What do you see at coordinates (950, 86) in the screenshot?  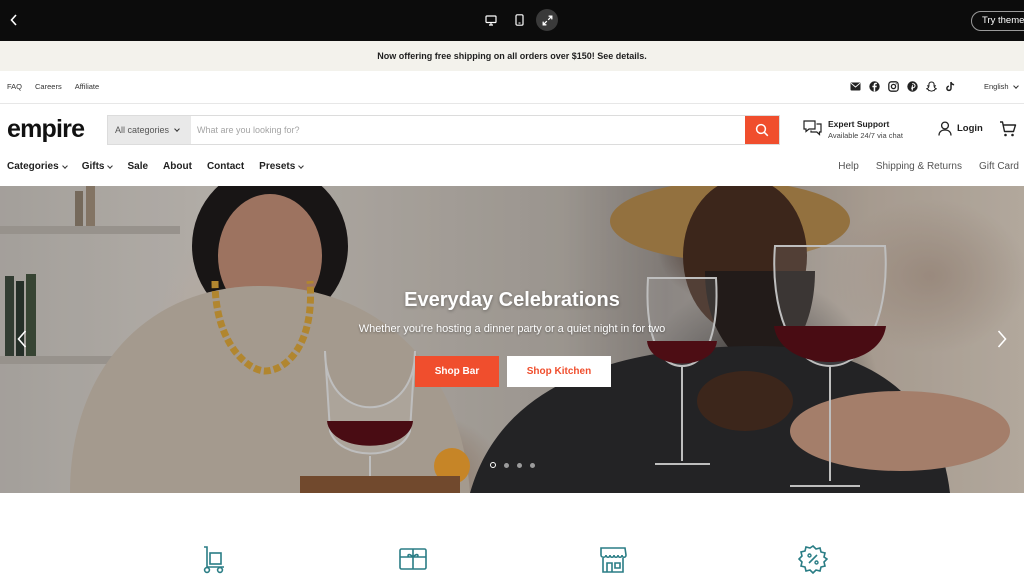 I see `tiktok-icon` at bounding box center [950, 86].